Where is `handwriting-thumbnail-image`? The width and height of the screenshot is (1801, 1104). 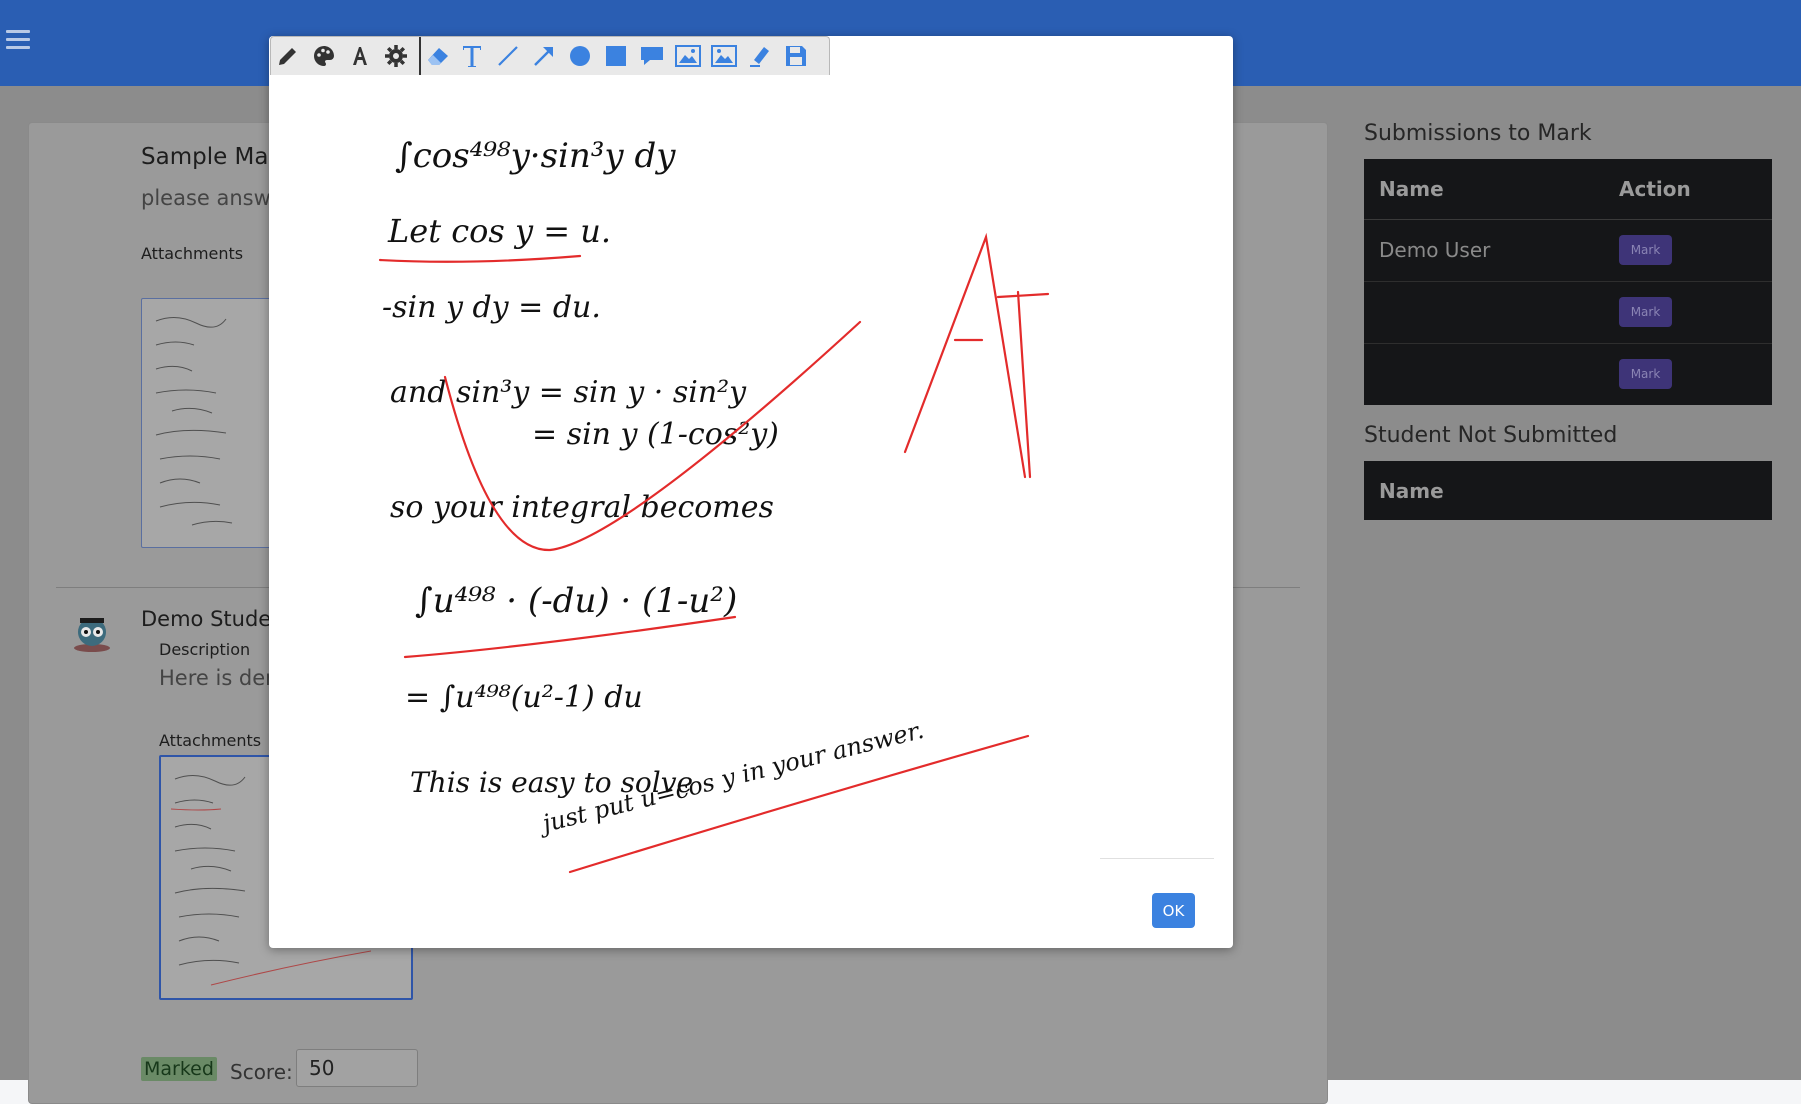 handwriting-thumbnail-image is located at coordinates (194, 421).